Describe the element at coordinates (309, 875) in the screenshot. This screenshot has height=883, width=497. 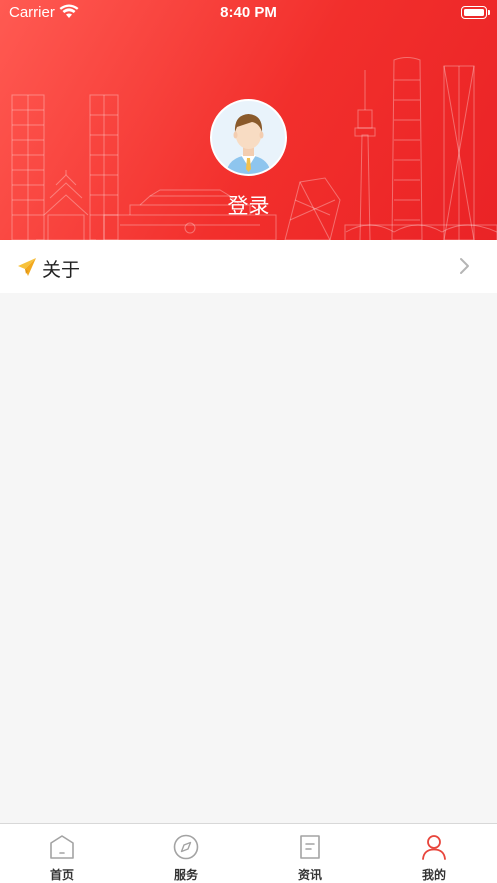
I see `tab-news-label: 资讯` at that location.